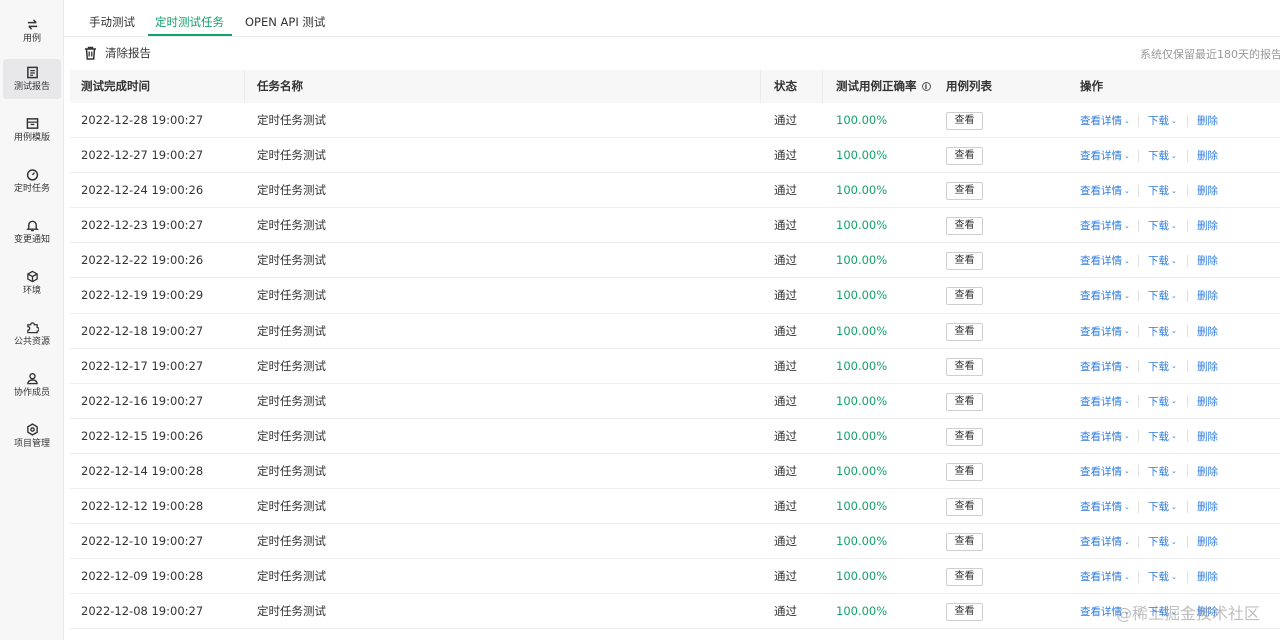  What do you see at coordinates (32, 232) in the screenshot?
I see `sidebar-item-change-notice: 变更通知` at bounding box center [32, 232].